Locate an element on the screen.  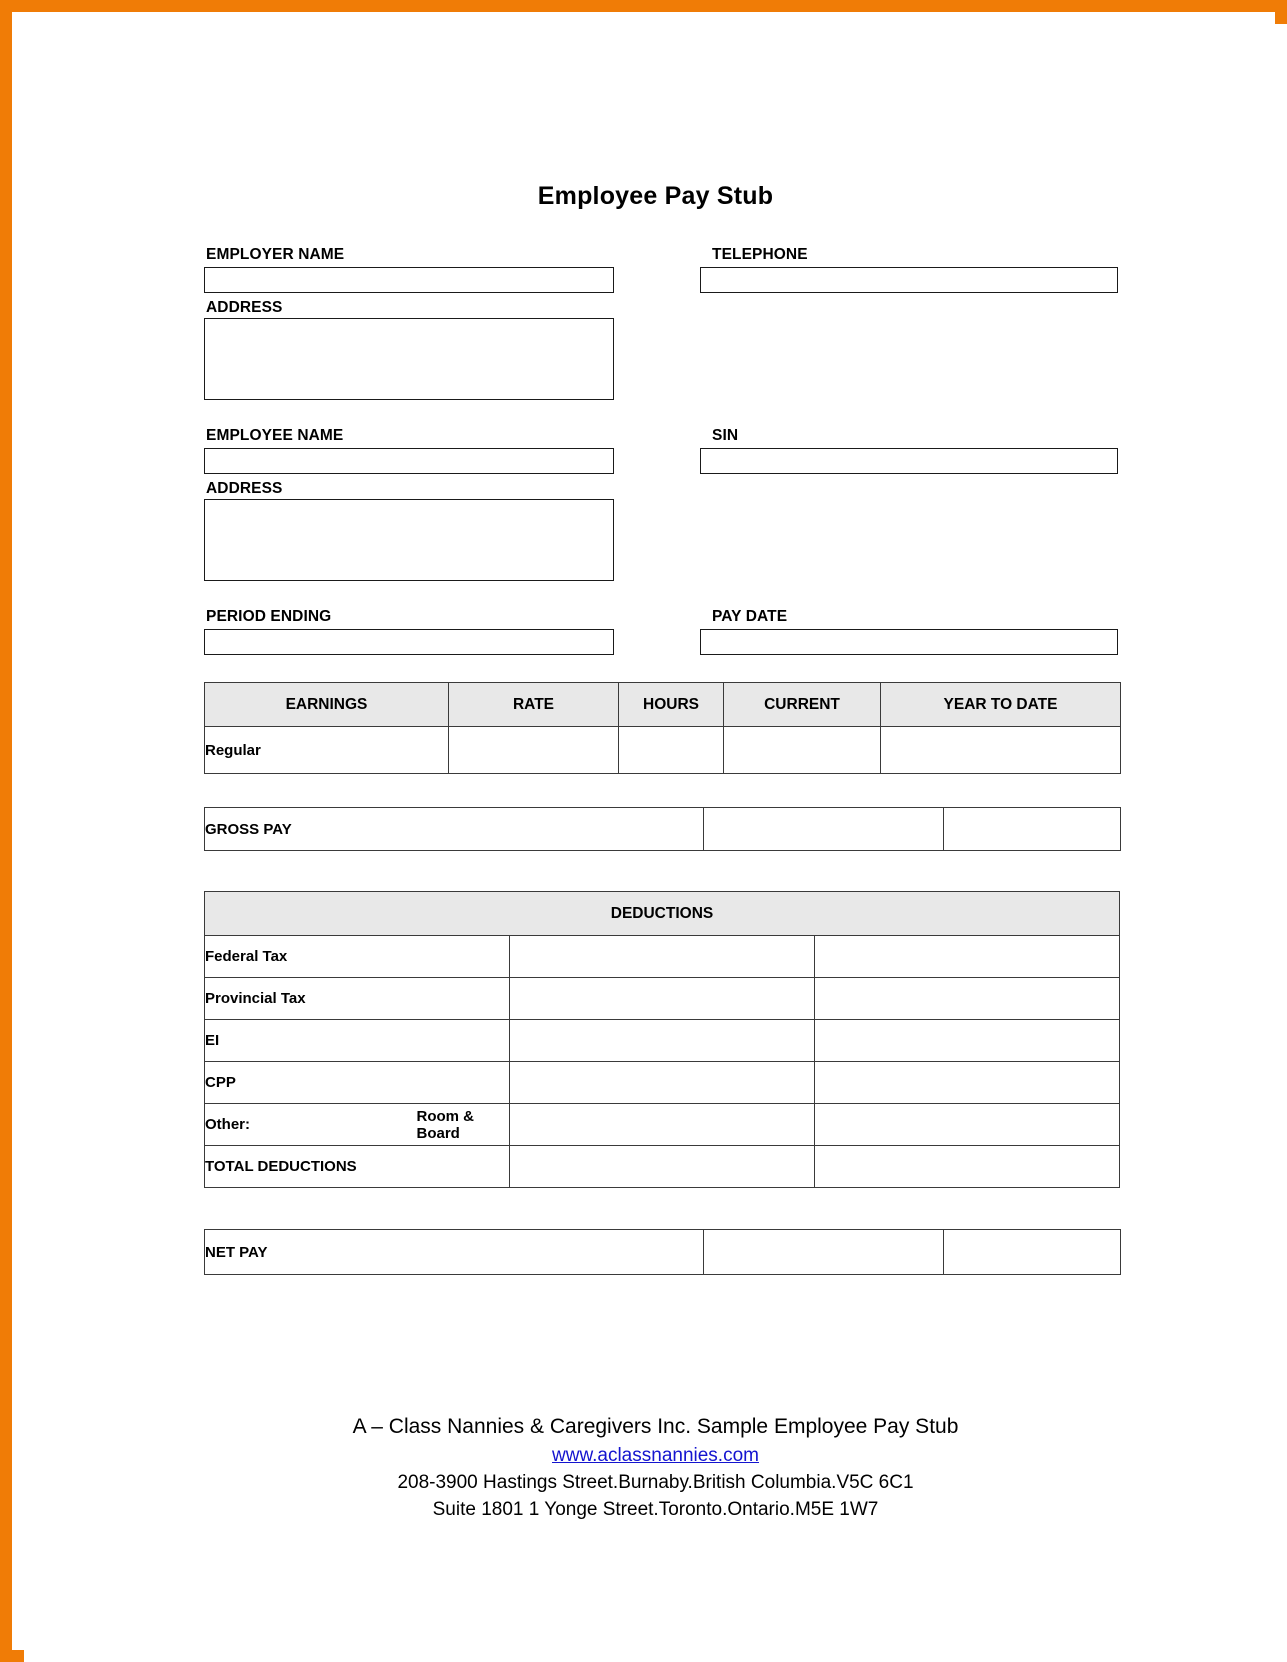
earnings-row-ytd is located at coordinates (1000, 750).